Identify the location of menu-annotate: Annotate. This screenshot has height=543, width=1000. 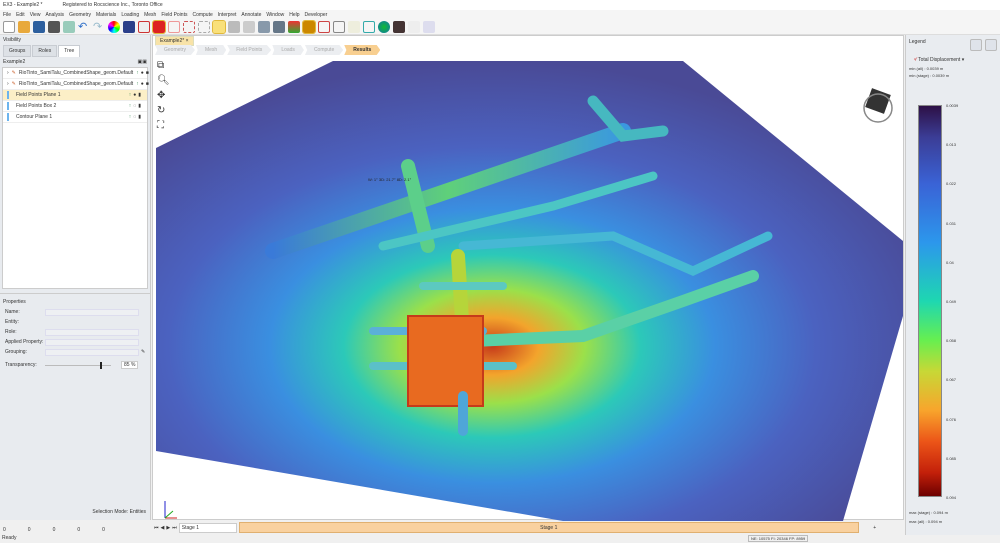
(251, 15).